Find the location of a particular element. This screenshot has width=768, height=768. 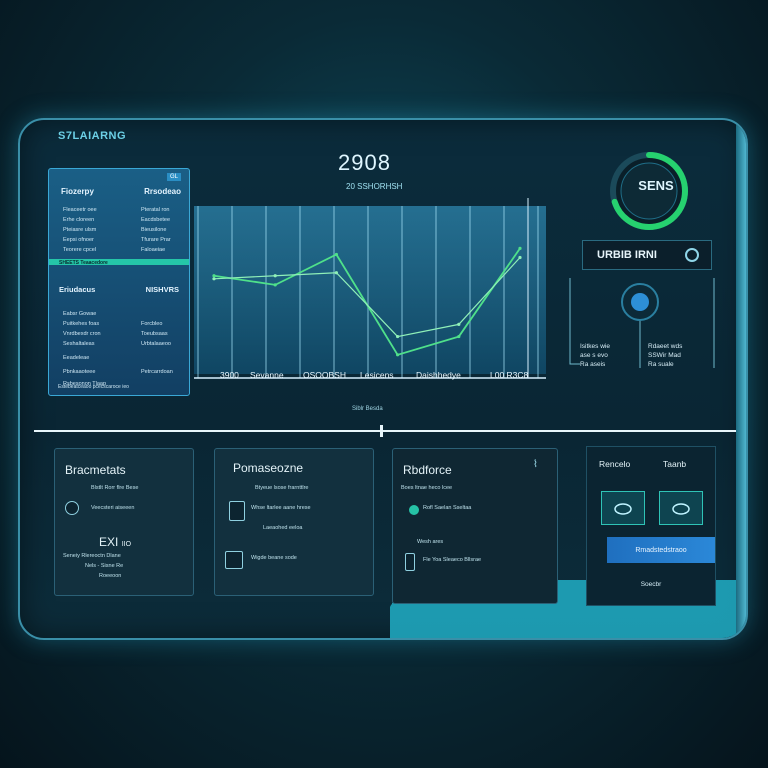

card-line: Whse ltarlee aane hrese is located at coordinates (281, 508).